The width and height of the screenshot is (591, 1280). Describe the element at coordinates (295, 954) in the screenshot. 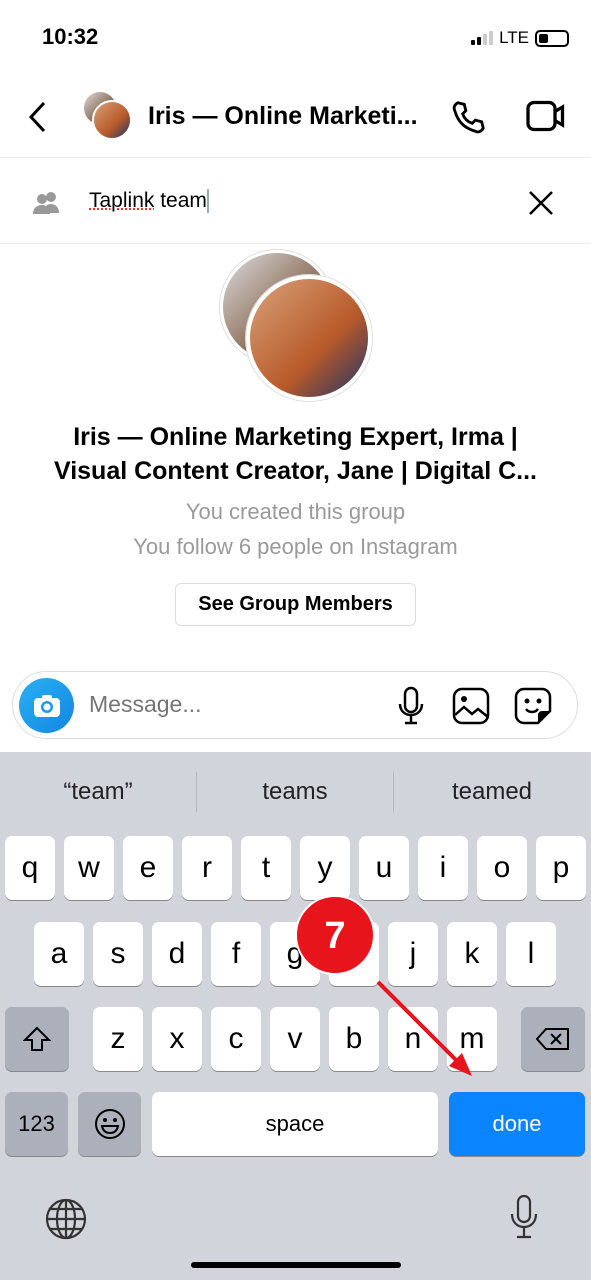

I see `key-g: g` at that location.